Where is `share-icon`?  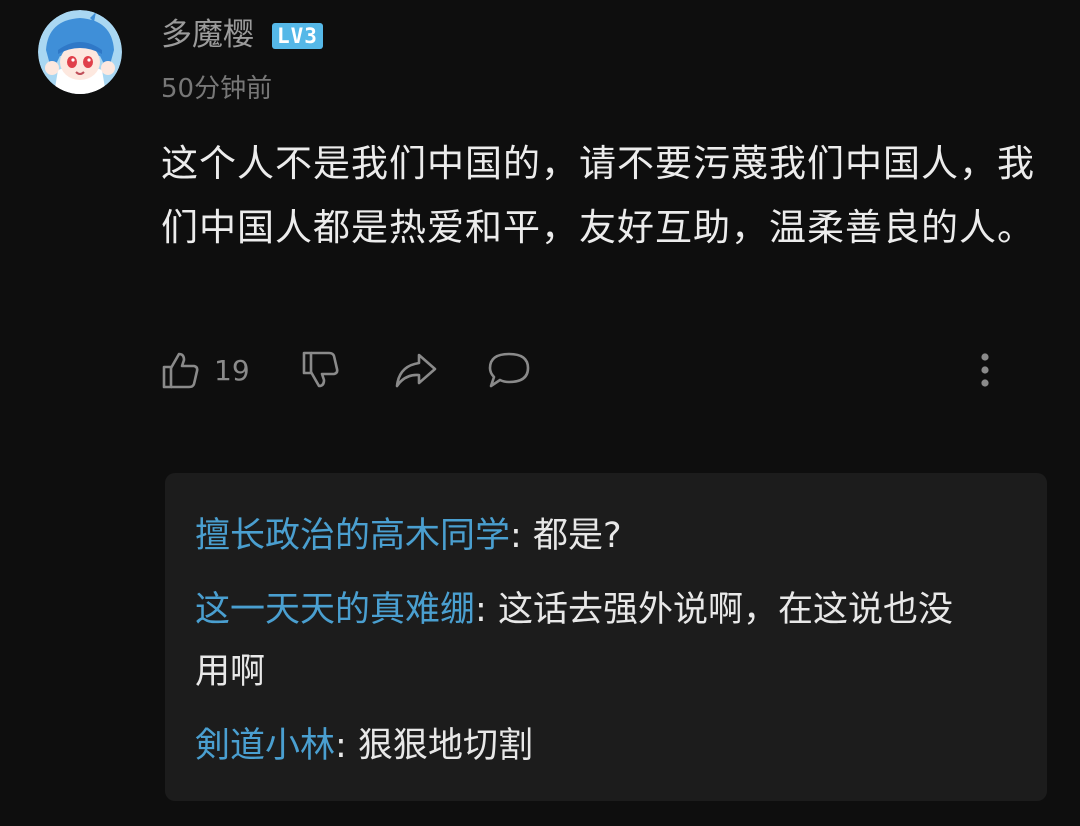 share-icon is located at coordinates (416, 370).